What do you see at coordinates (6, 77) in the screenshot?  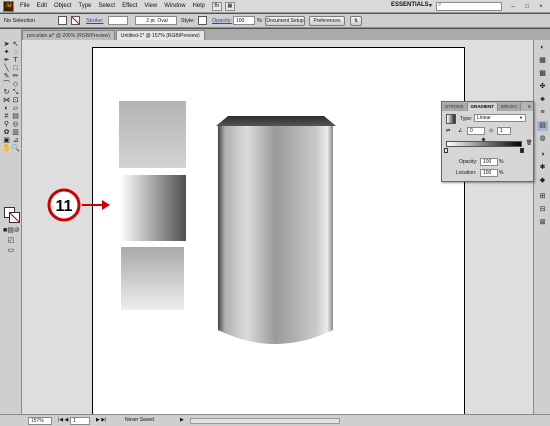 I see `paintbrush-tool-icon: ✎` at bounding box center [6, 77].